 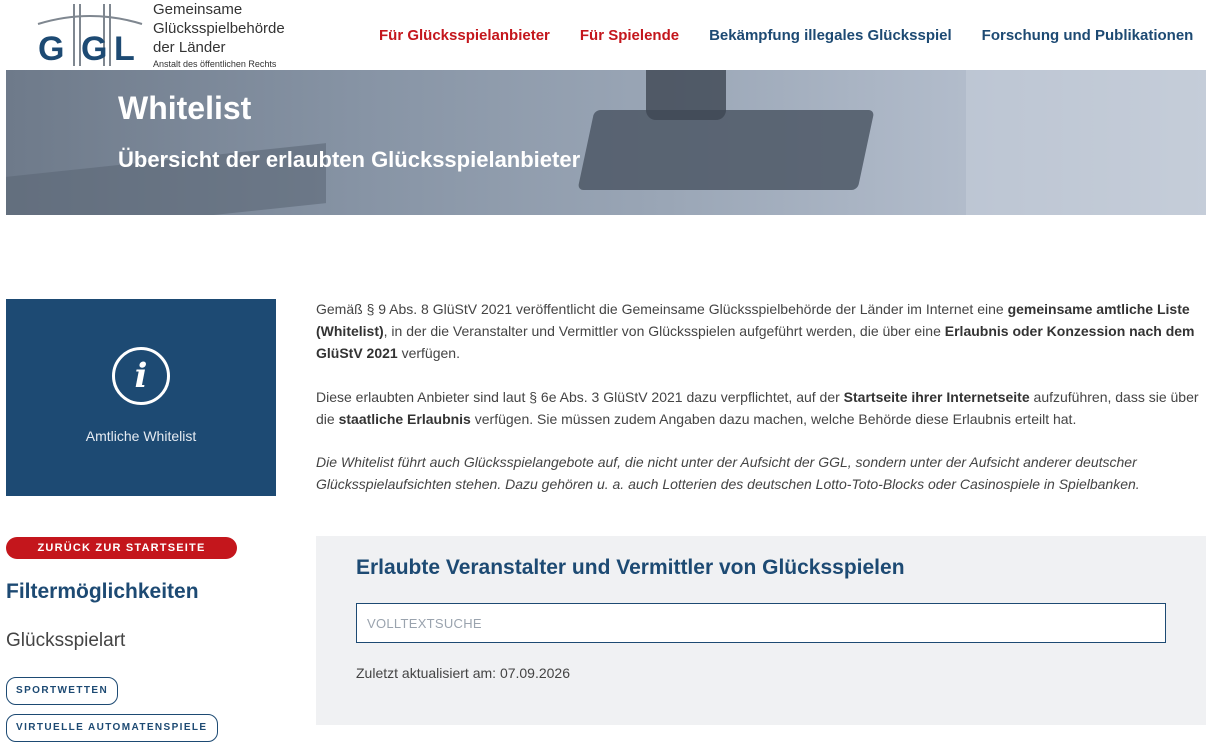 What do you see at coordinates (404, 419) in the screenshot?
I see `text-bold: staatliche Erlaubnis` at bounding box center [404, 419].